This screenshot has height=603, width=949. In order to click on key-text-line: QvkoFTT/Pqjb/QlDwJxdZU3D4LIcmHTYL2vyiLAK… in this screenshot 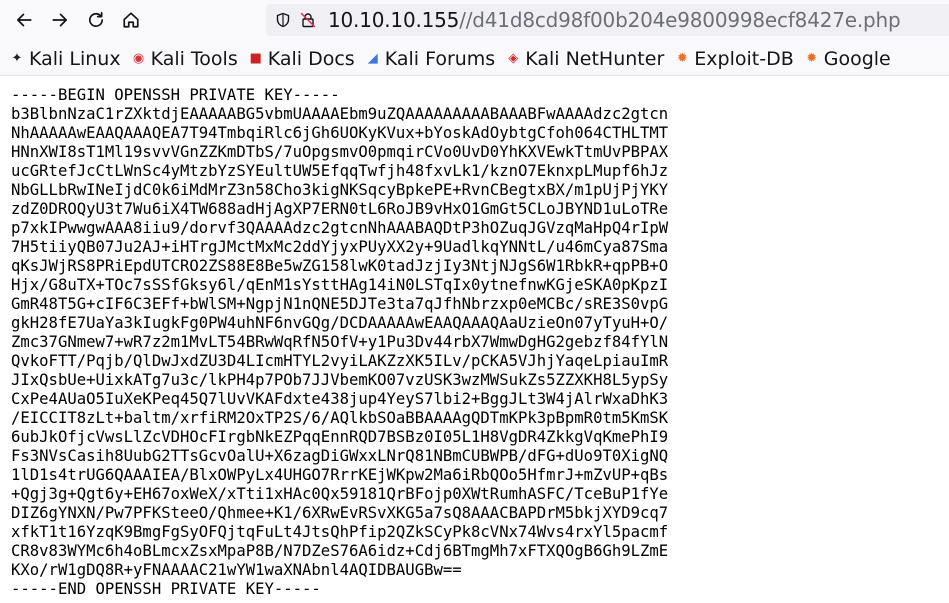, I will do `click(340, 361)`.